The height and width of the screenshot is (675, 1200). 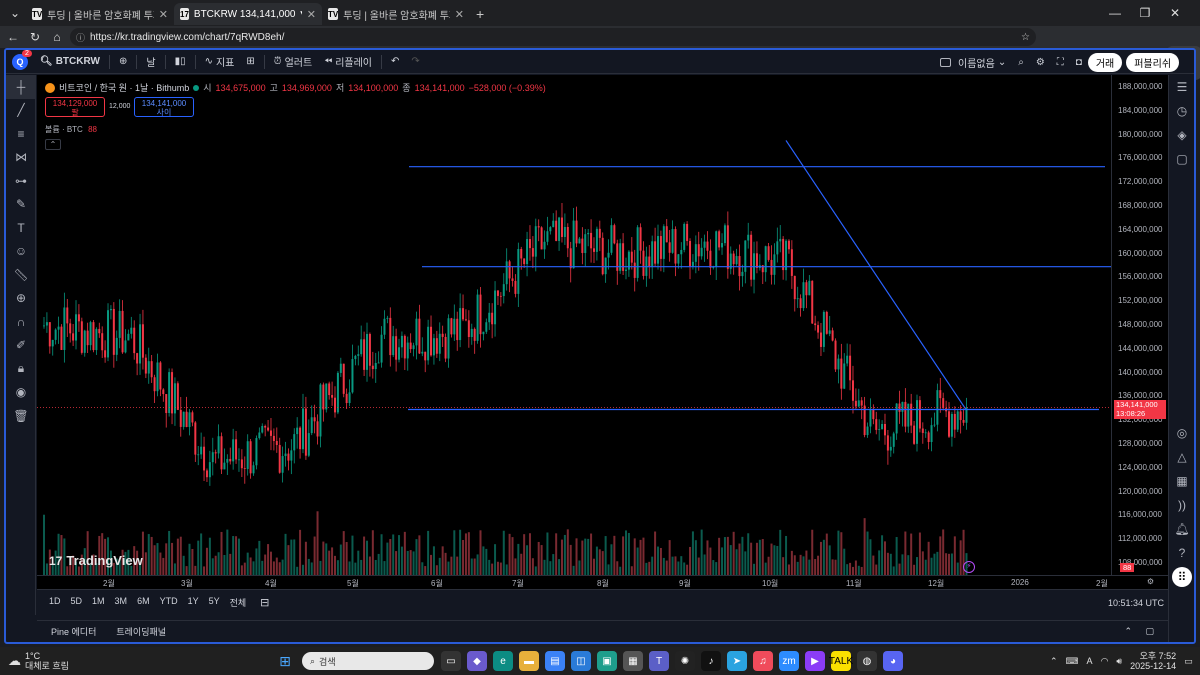 I want to click on range-button-5y: 5Y, so click(x=214, y=602).